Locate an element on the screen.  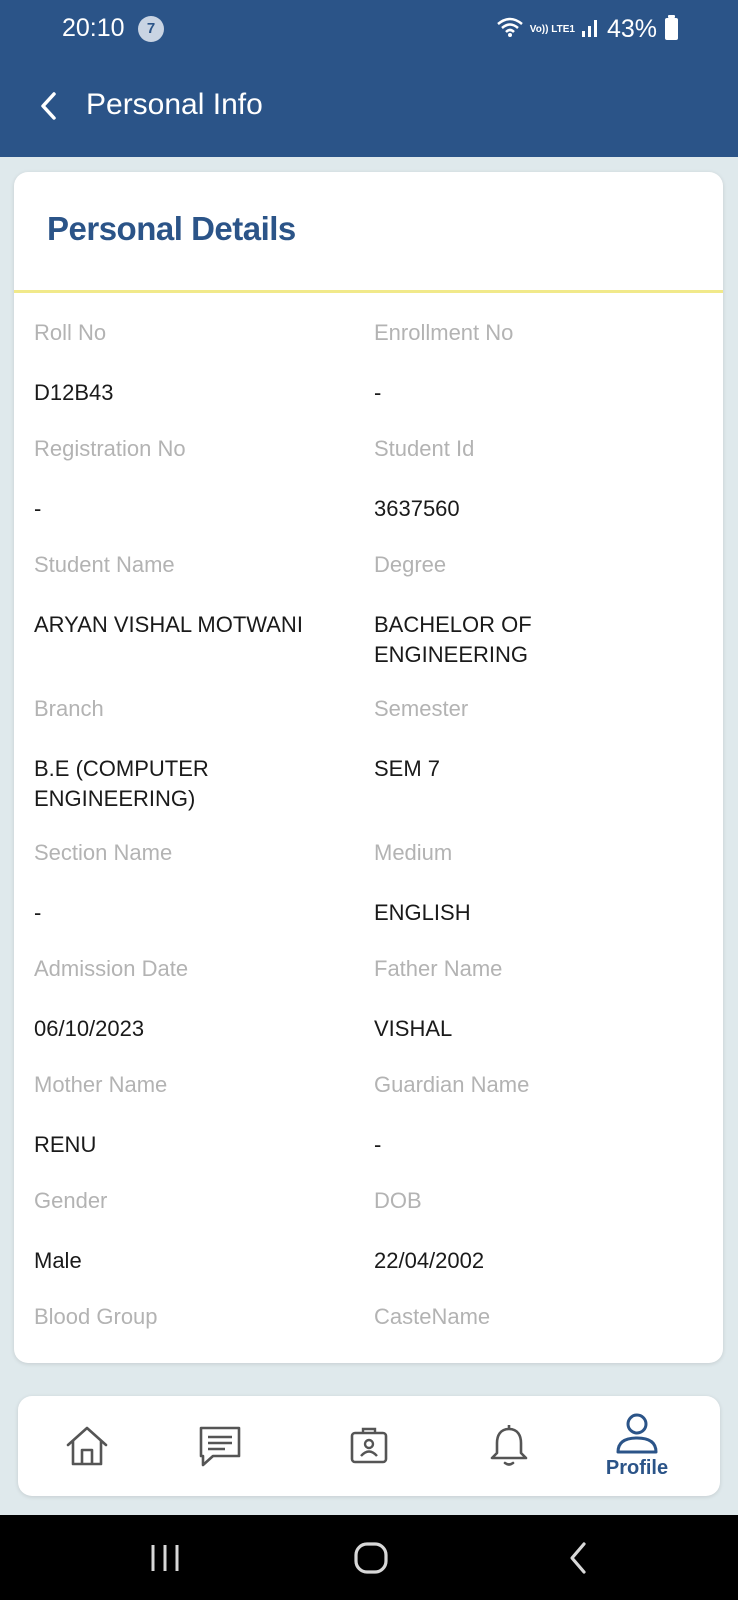
page-title: Personal Info is located at coordinates (174, 104).